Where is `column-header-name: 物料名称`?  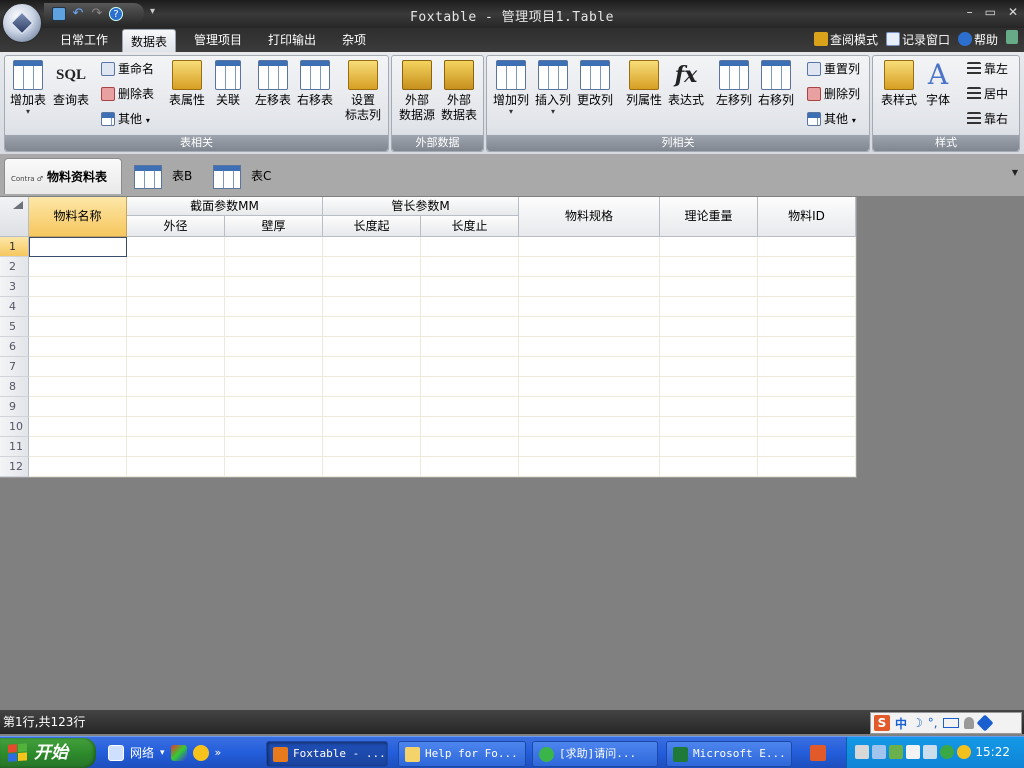
column-header-name: 物料名称 is located at coordinates (78, 217).